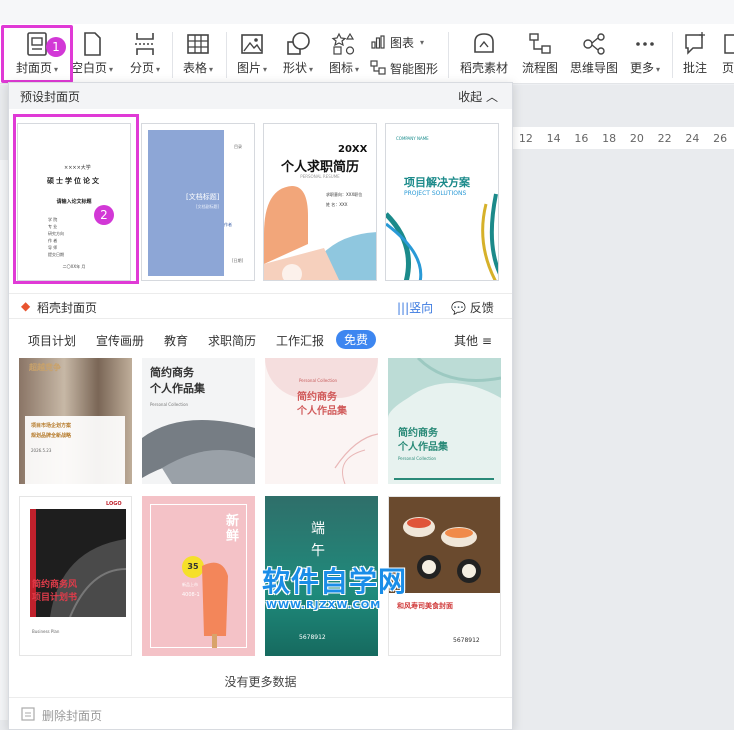 The image size is (734, 730). I want to click on template-card: 新鲜 35 新品上市 4008-1, so click(198, 576).